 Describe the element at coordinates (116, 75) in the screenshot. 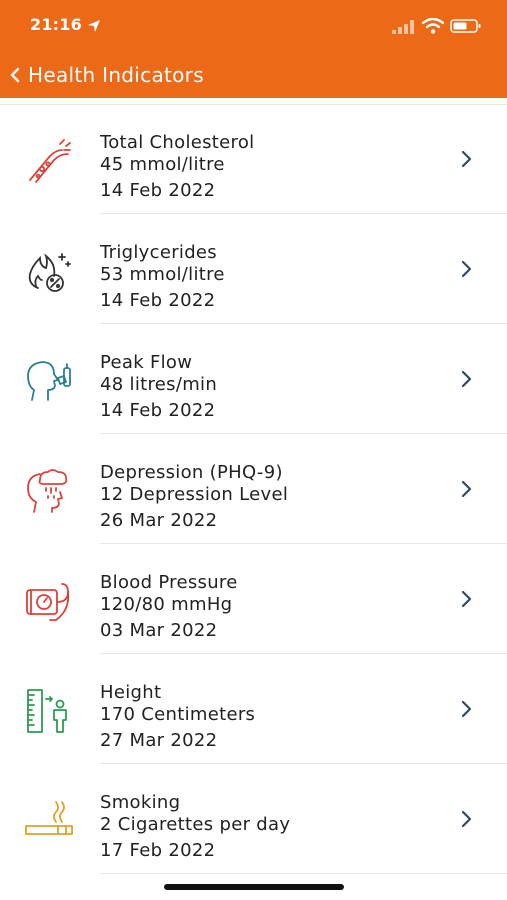

I see `page-title: Health Indicators` at that location.